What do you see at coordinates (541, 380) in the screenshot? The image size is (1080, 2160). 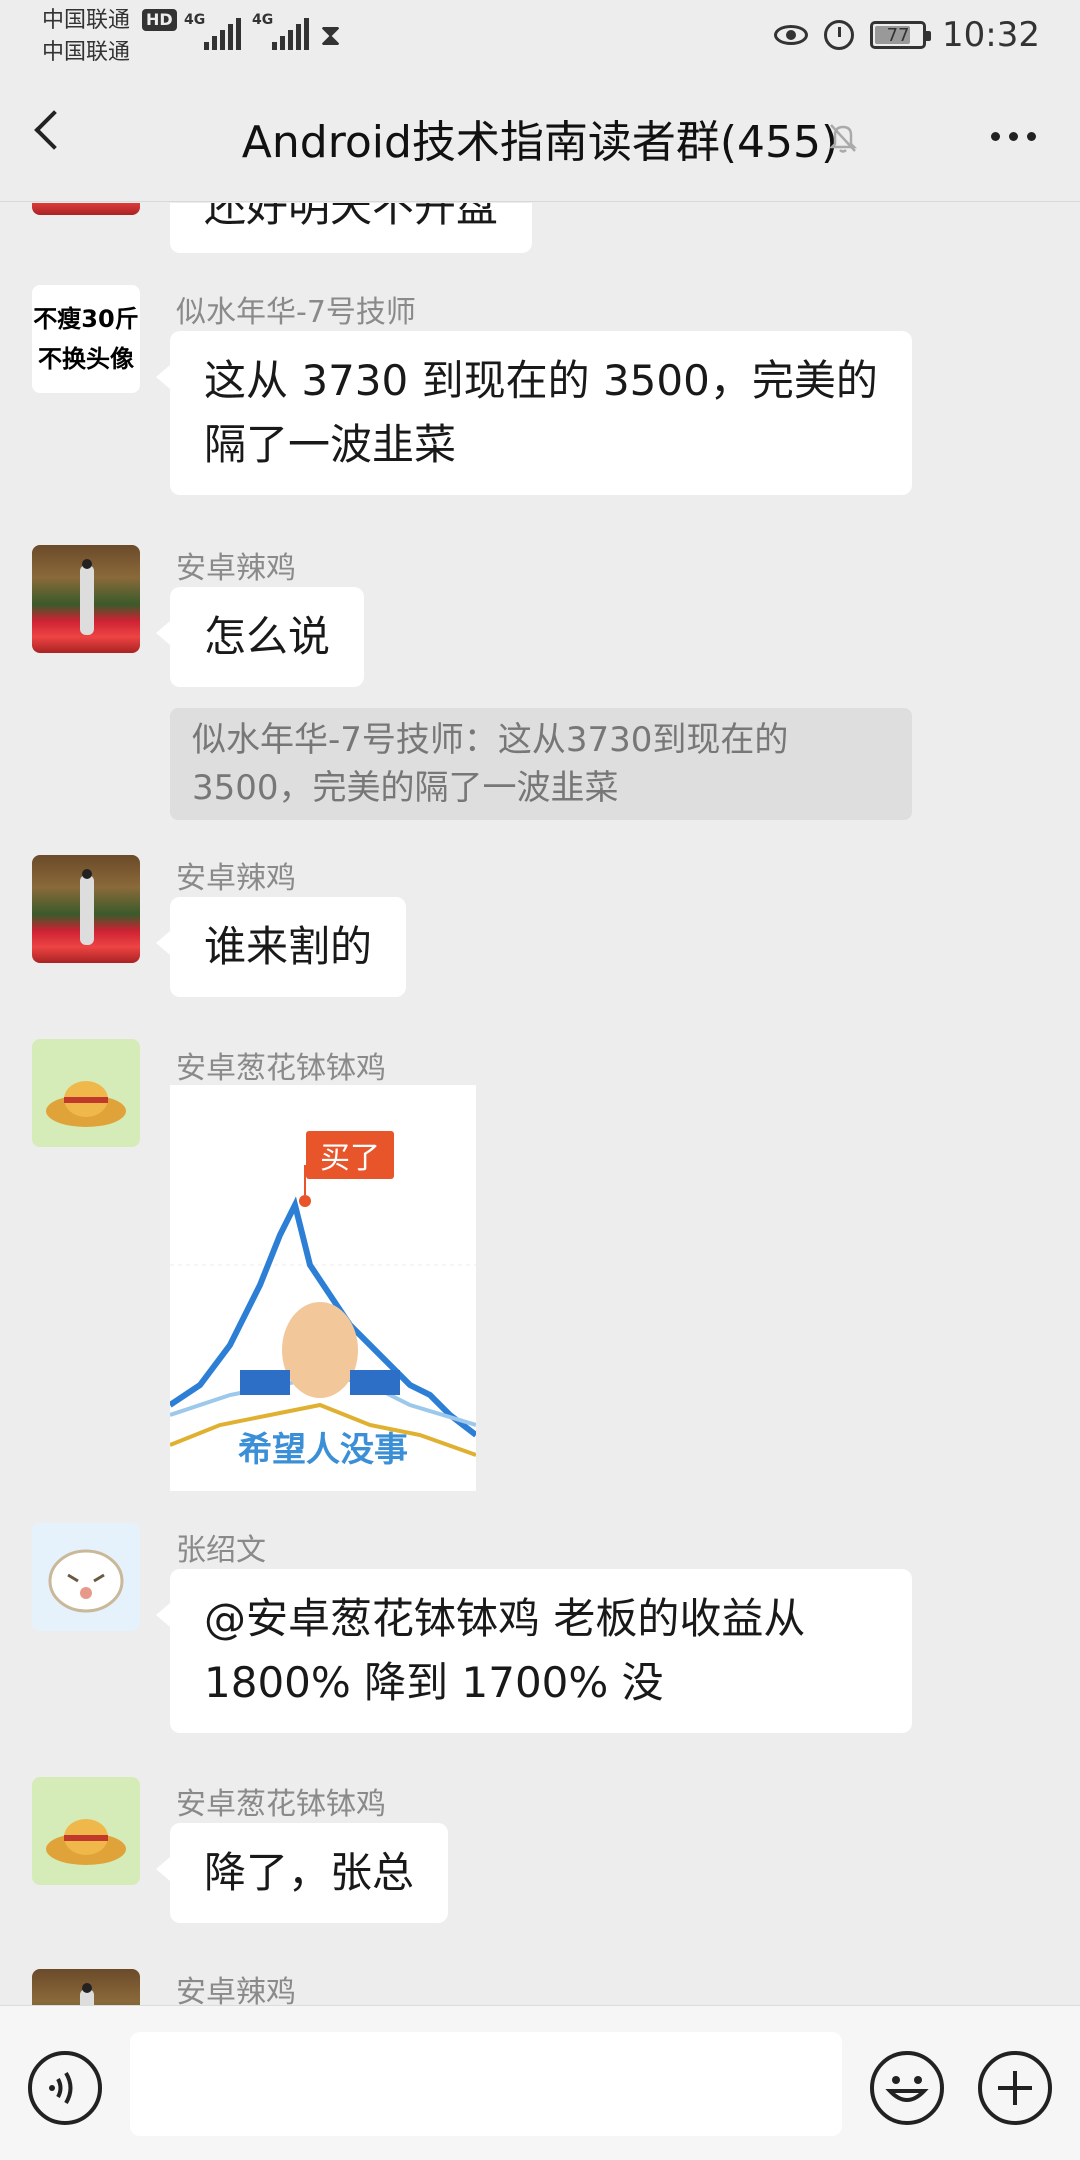 I see `message-text: 这从 3730 到现在的 3500，完美的` at bounding box center [541, 380].